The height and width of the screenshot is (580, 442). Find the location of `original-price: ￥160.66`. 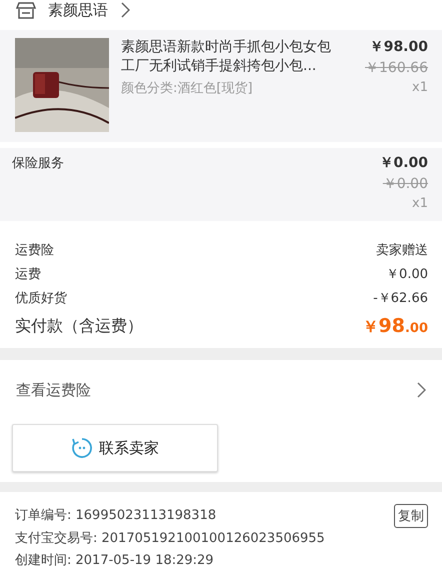

original-price: ￥160.66 is located at coordinates (396, 68).